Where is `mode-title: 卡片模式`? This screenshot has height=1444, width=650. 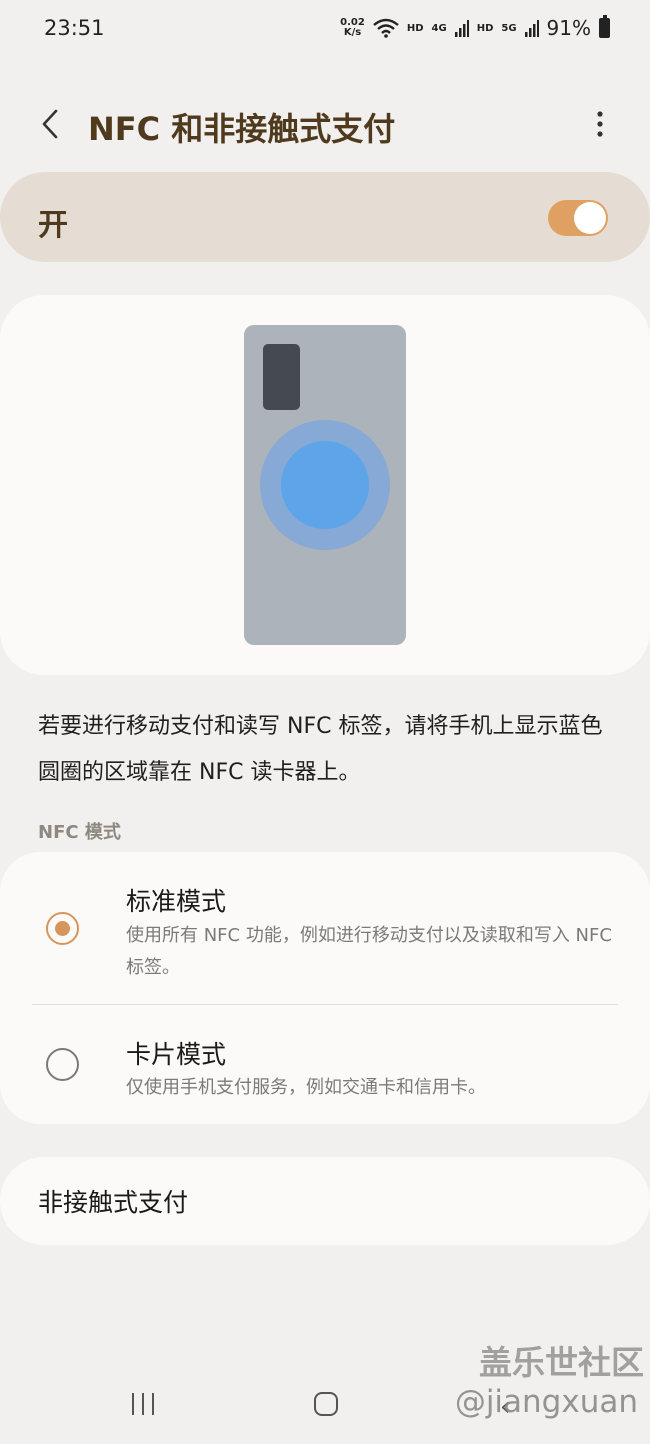 mode-title: 卡片模式 is located at coordinates (176, 1054).